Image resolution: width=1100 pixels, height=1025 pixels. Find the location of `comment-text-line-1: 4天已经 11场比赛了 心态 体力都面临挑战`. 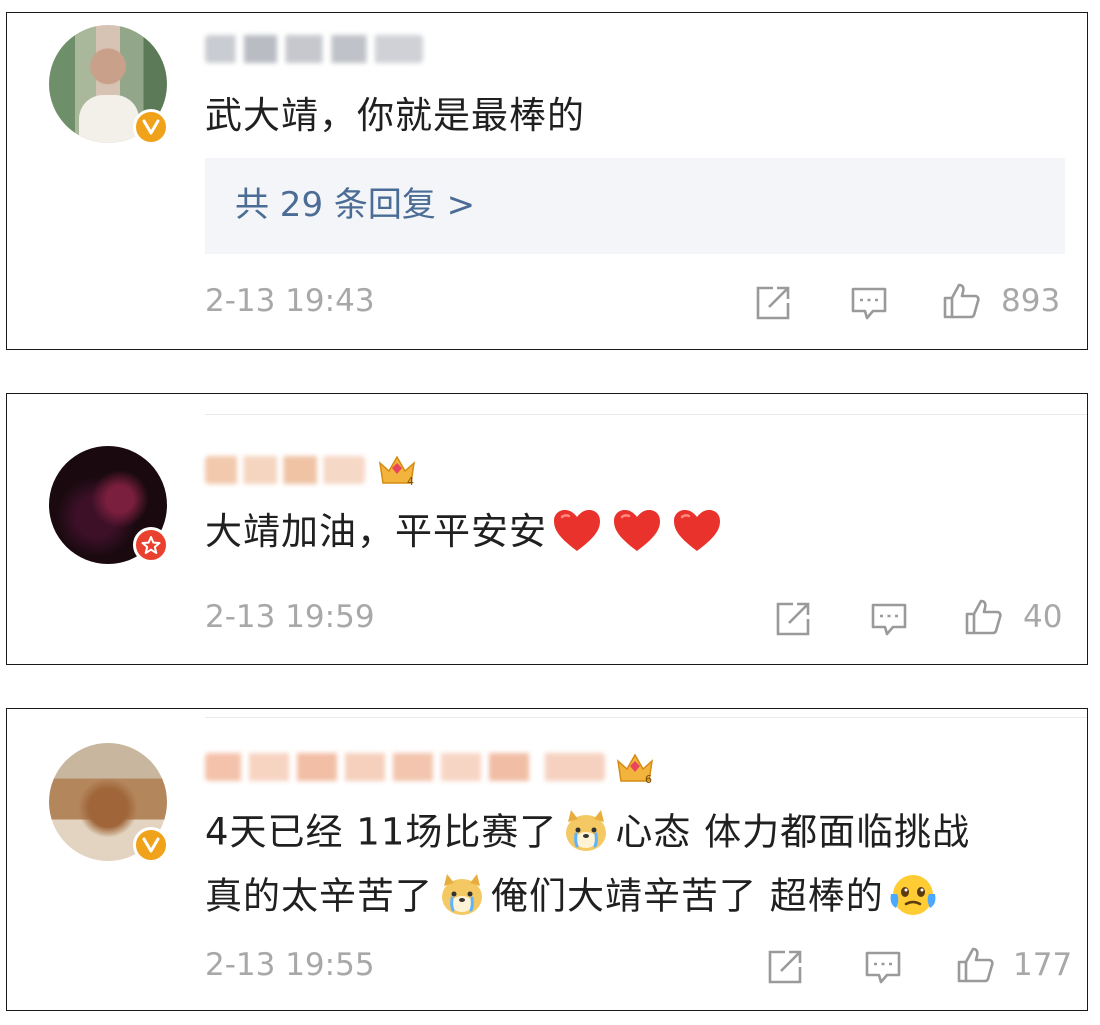

comment-text-line-1: 4天已经 11场比赛了 心态 体力都面临挑战 is located at coordinates (587, 834).